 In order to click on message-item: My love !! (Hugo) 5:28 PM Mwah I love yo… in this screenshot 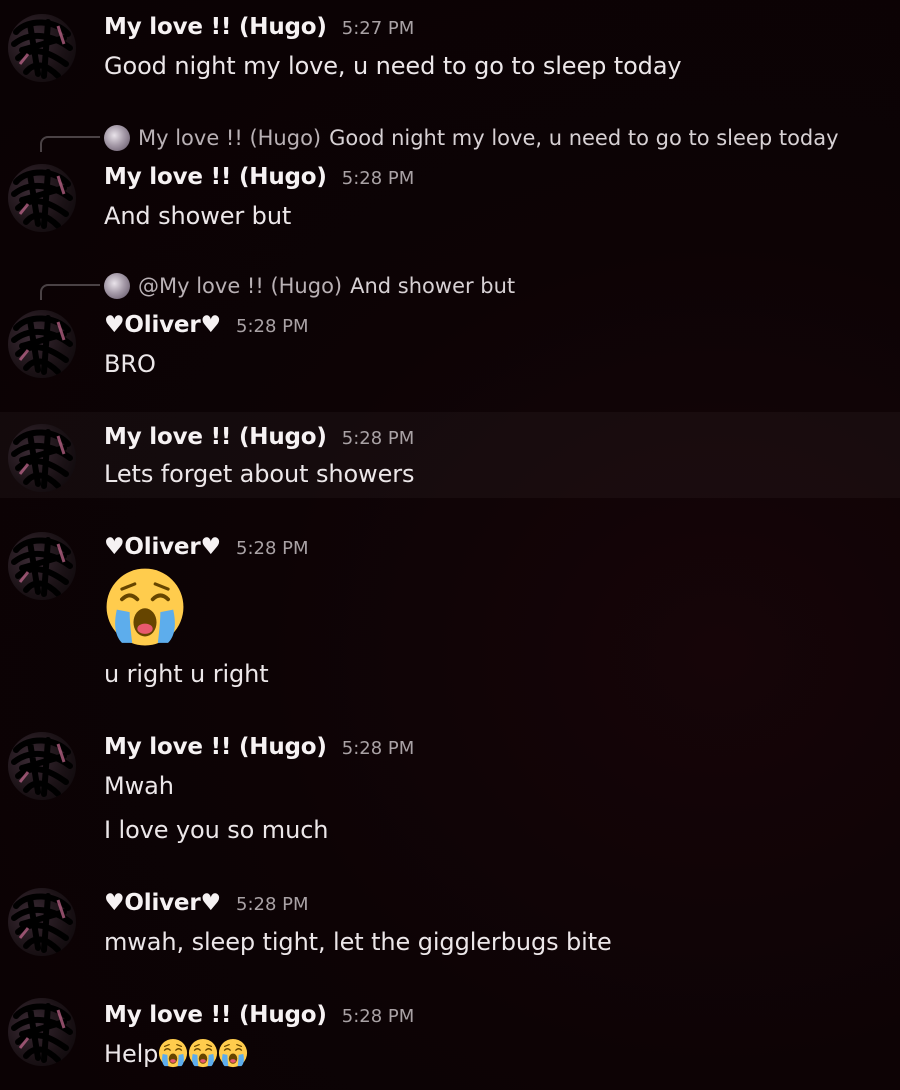, I will do `click(450, 790)`.